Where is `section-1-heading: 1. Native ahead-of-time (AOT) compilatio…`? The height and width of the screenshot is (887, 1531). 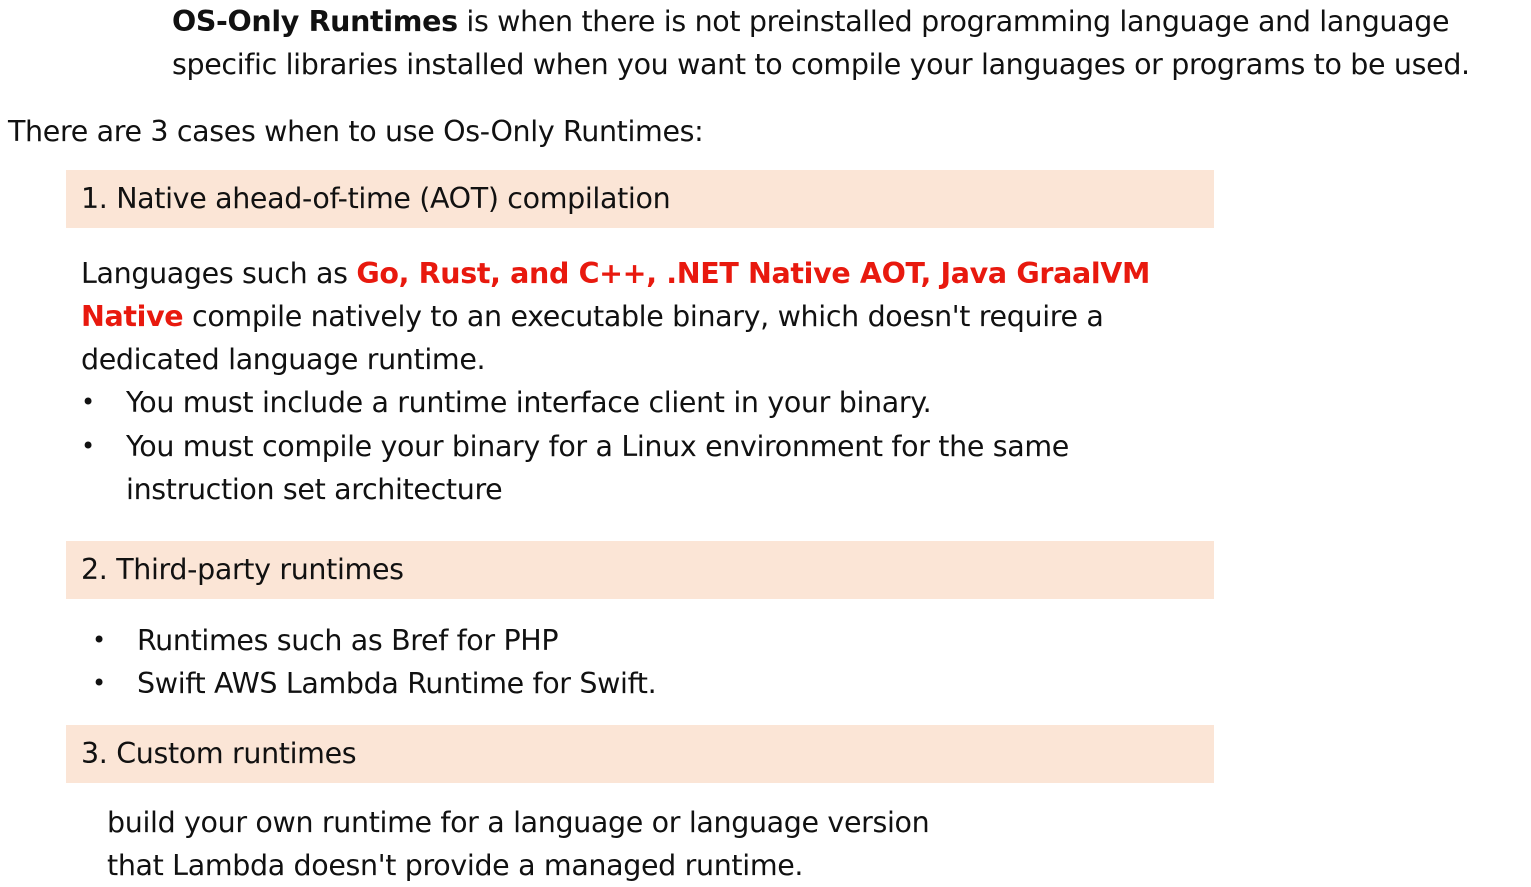 section-1-heading: 1. Native ahead-of-time (AOT) compilatio… is located at coordinates (640, 199).